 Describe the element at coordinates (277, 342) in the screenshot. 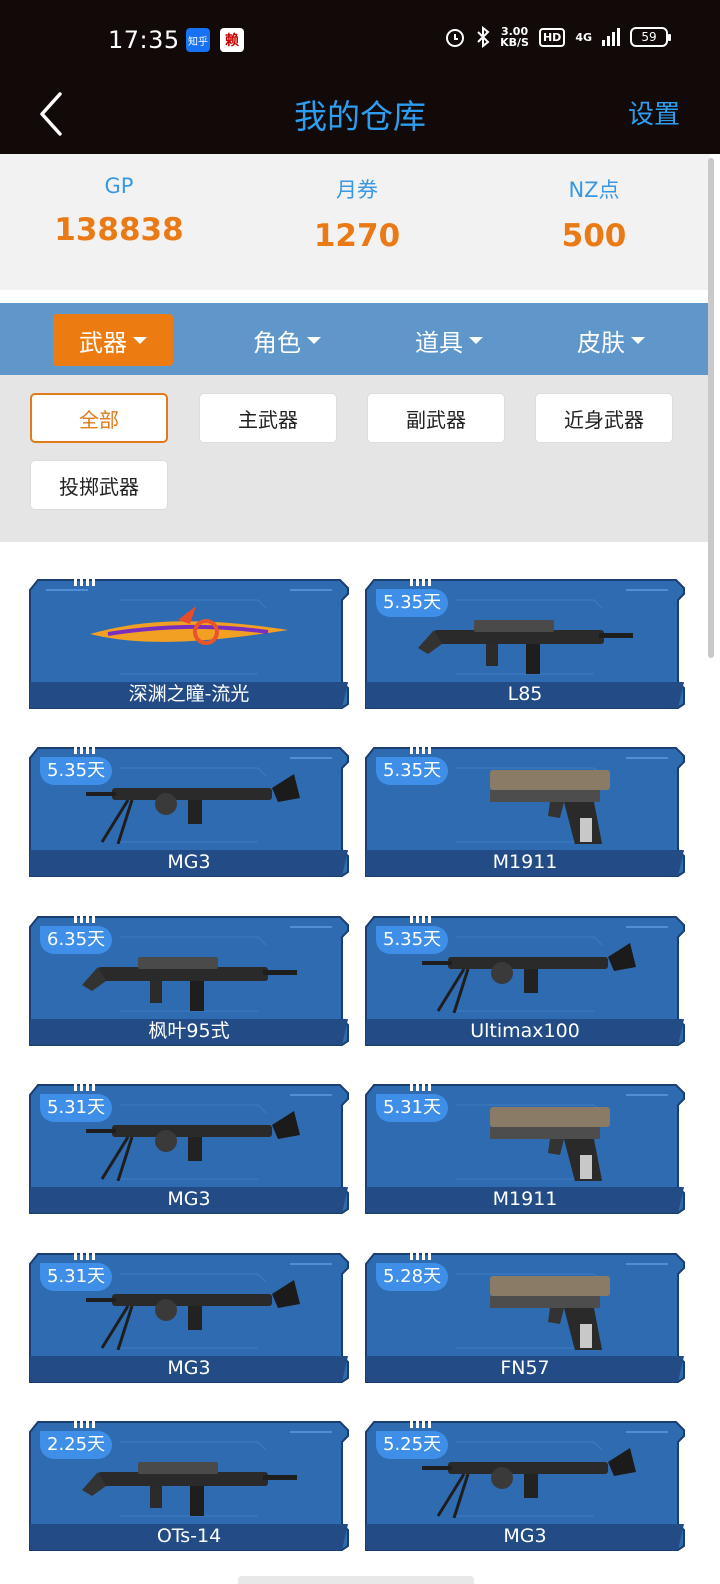

I see `tab-label: 角色` at that location.